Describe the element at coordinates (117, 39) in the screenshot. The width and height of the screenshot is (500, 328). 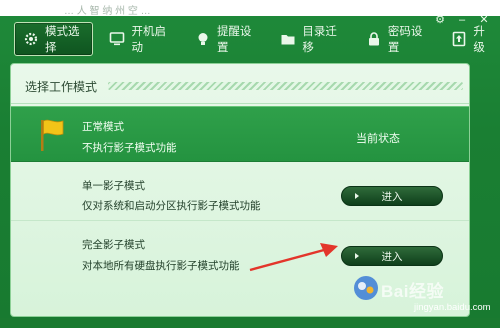
I see `monitor-icon` at that location.